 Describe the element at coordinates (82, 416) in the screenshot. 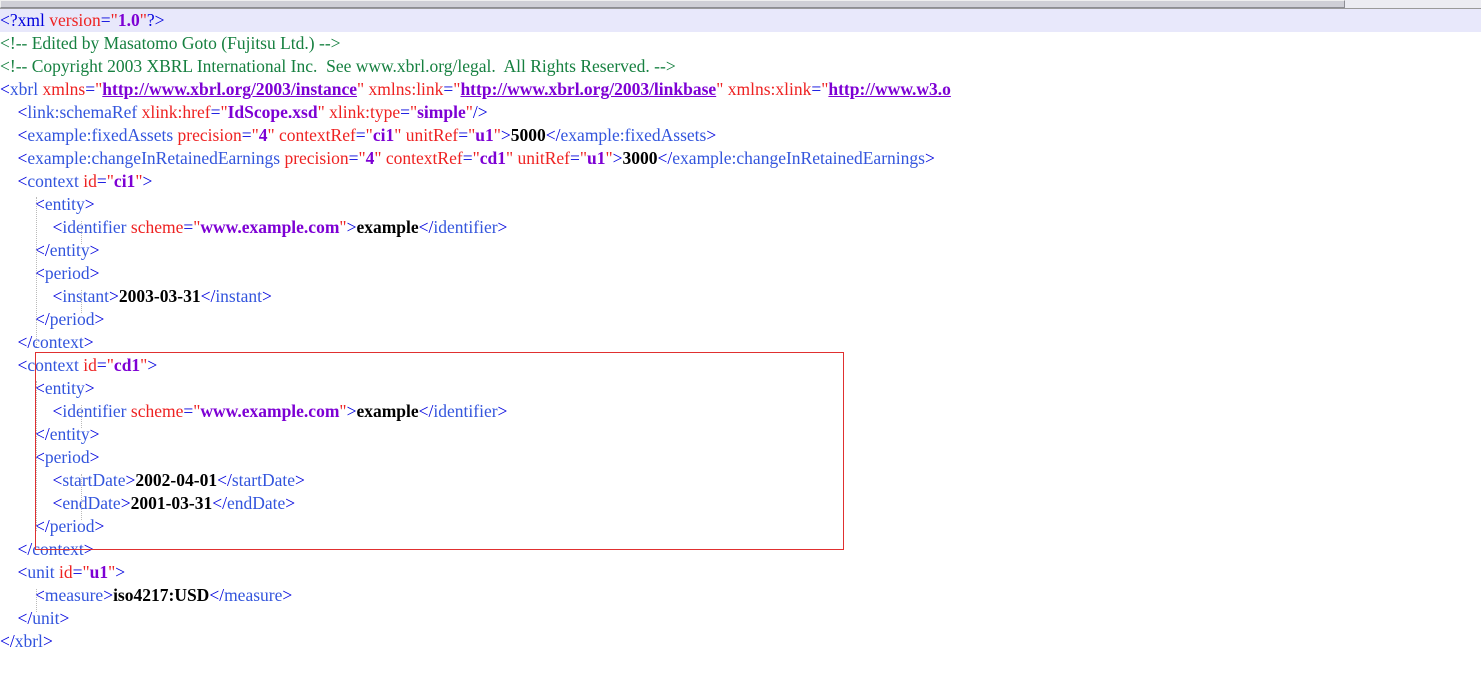

I see `indent-guide-line` at that location.